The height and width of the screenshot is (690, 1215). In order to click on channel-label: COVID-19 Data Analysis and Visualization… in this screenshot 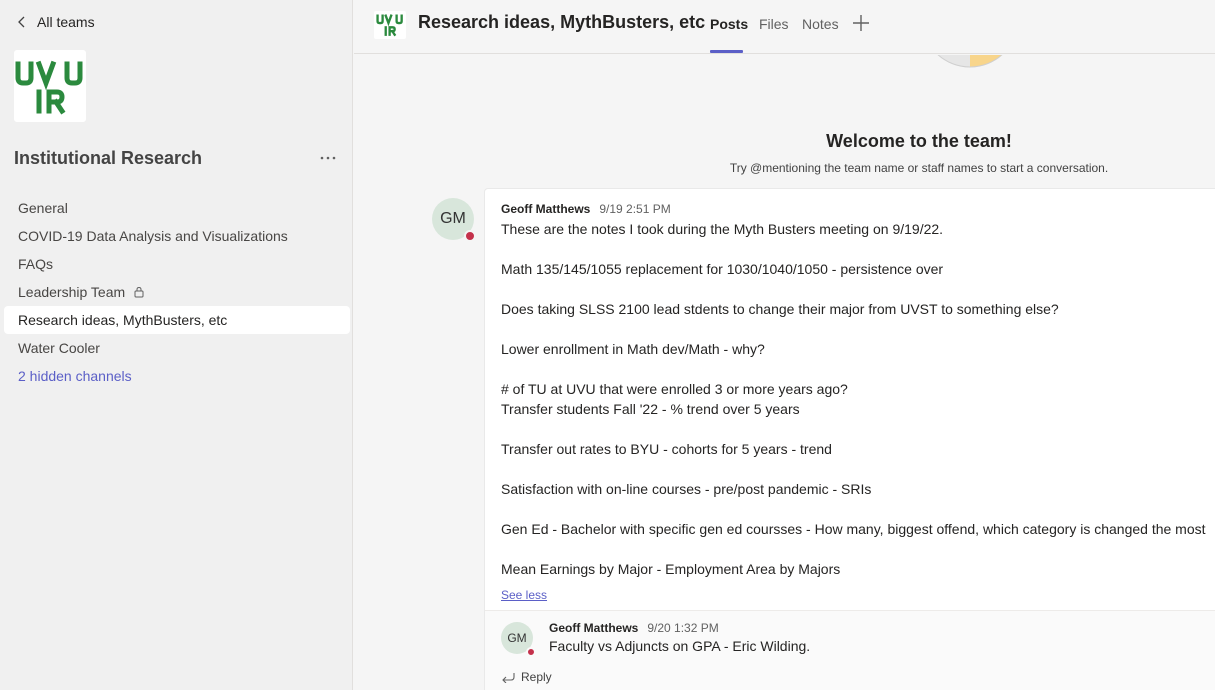, I will do `click(153, 236)`.